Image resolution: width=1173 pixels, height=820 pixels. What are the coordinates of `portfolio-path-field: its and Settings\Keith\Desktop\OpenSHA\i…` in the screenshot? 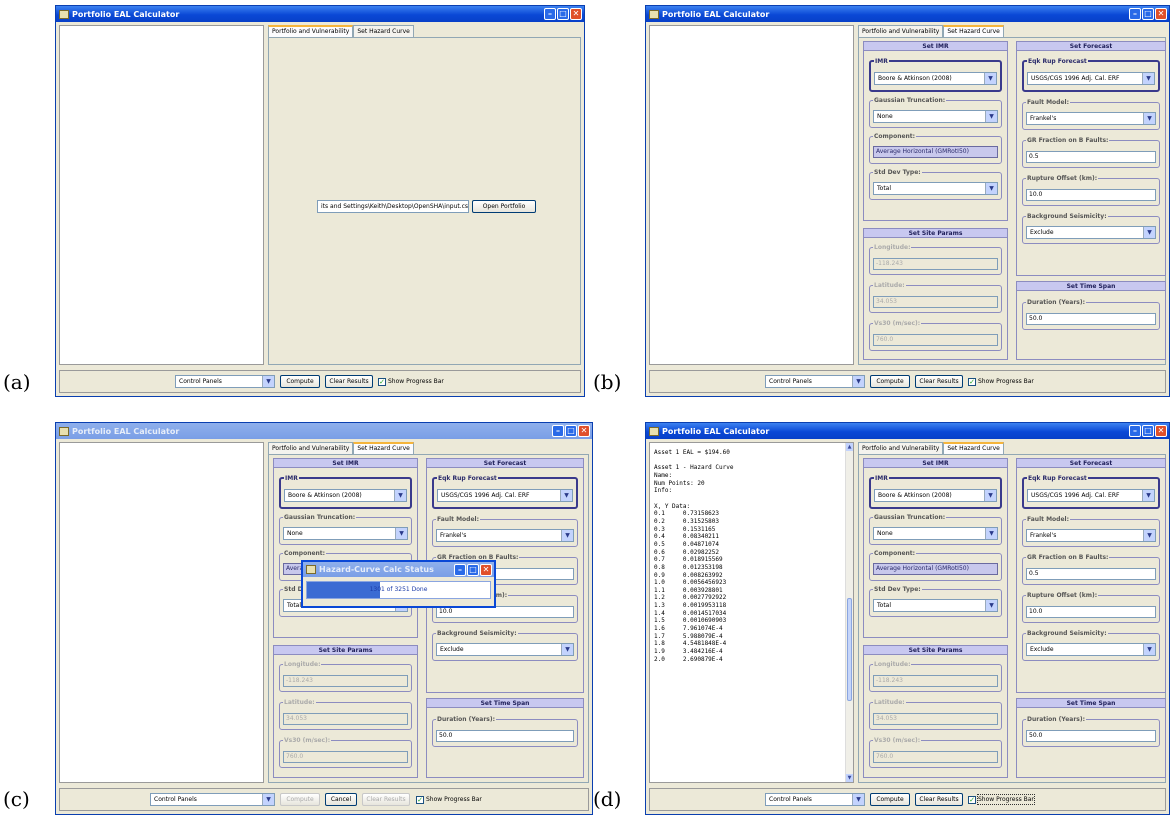 It's located at (393, 206).